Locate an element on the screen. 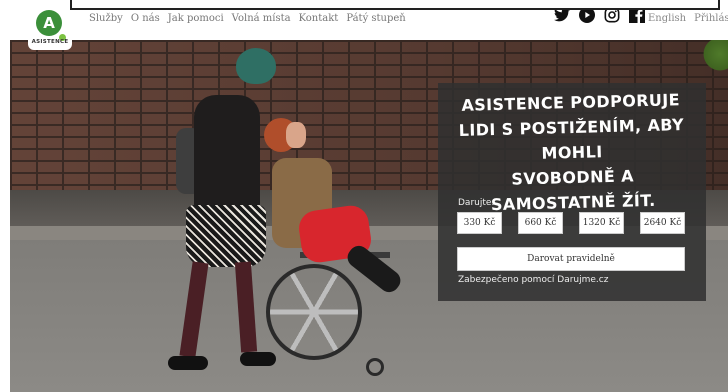 This screenshot has width=728, height=392. donate-label: Darujte: is located at coordinates (476, 203).